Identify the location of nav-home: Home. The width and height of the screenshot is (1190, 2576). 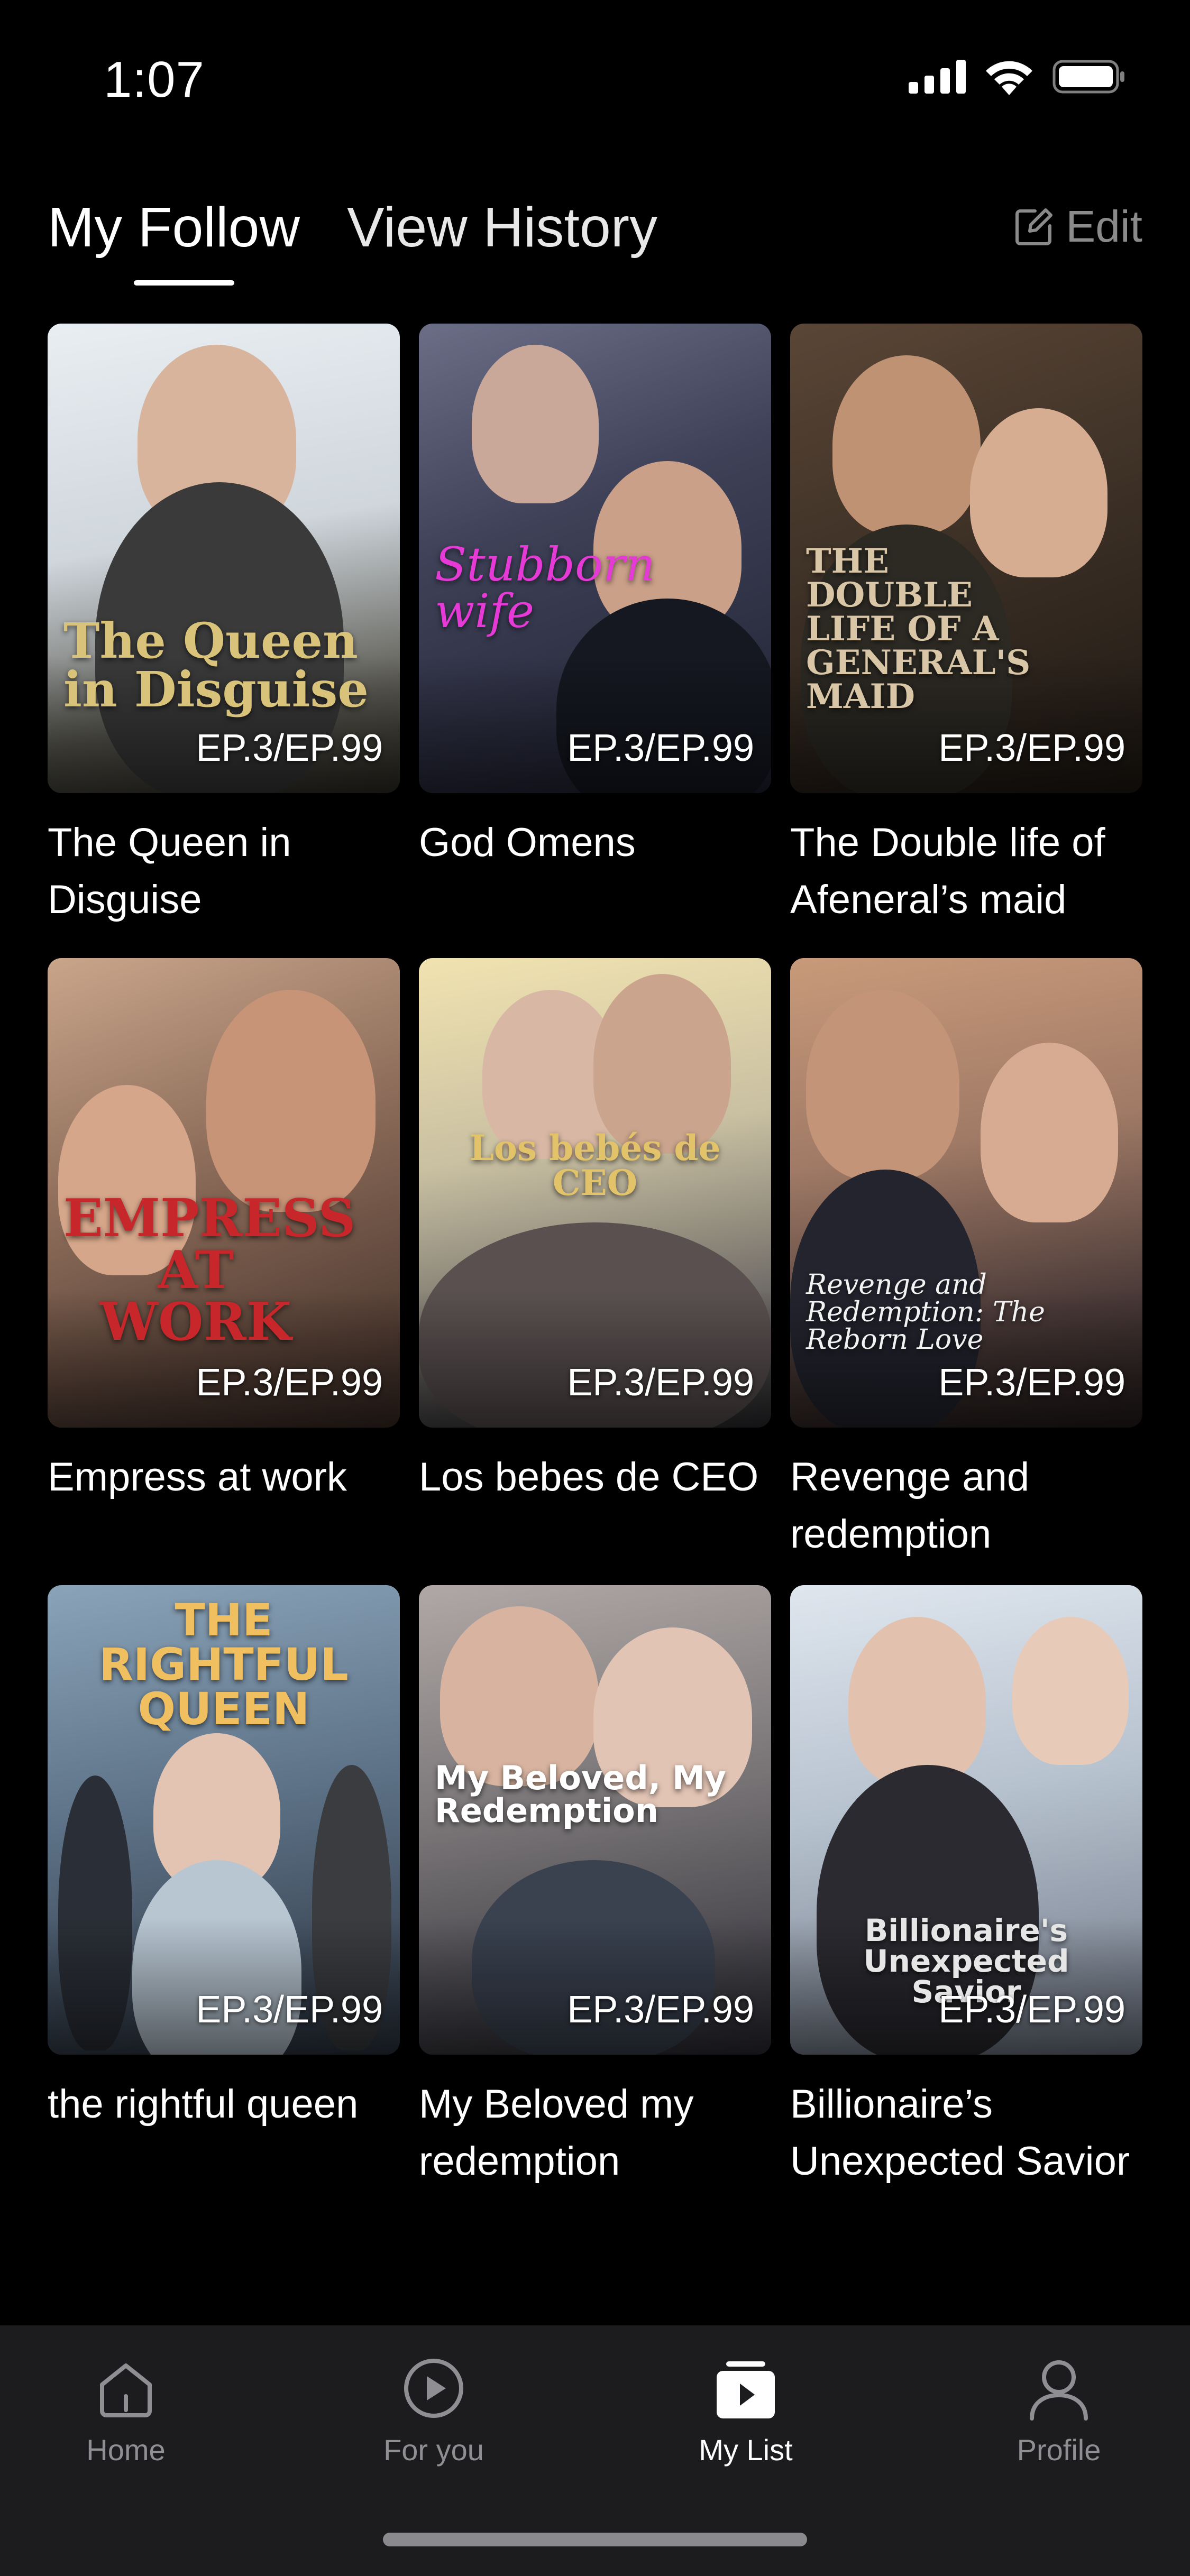
(126, 2411).